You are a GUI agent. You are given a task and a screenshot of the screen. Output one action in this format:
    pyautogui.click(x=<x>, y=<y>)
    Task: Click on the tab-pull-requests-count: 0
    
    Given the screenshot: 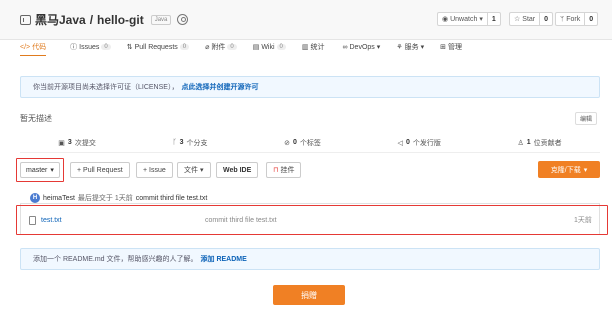 What is the action you would take?
    pyautogui.click(x=184, y=47)
    